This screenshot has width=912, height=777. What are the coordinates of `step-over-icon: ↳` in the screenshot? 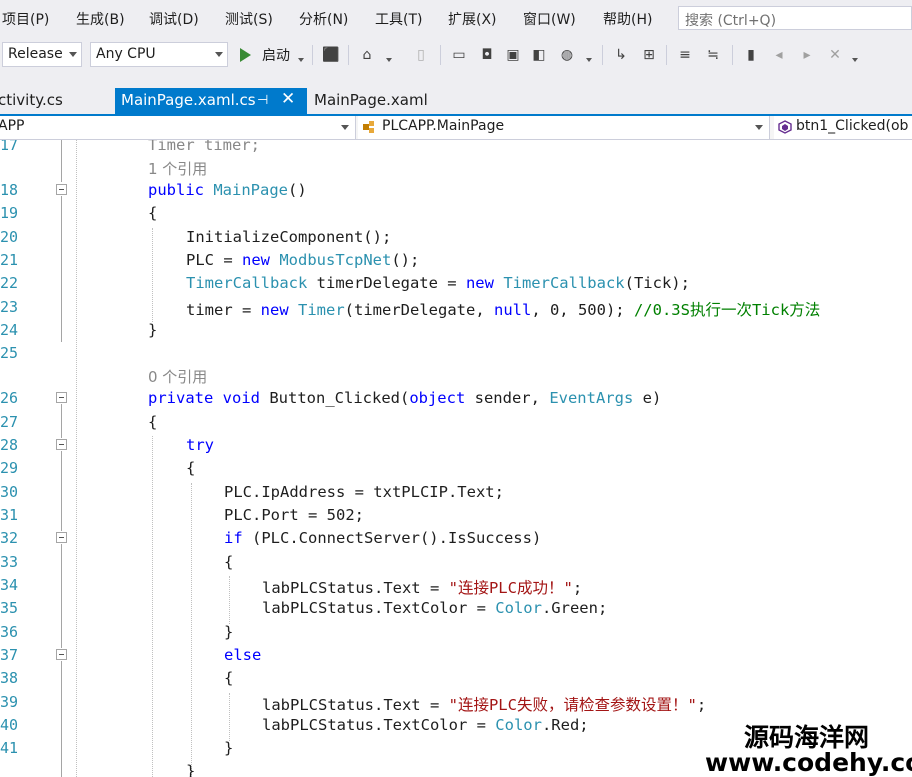 It's located at (621, 55).